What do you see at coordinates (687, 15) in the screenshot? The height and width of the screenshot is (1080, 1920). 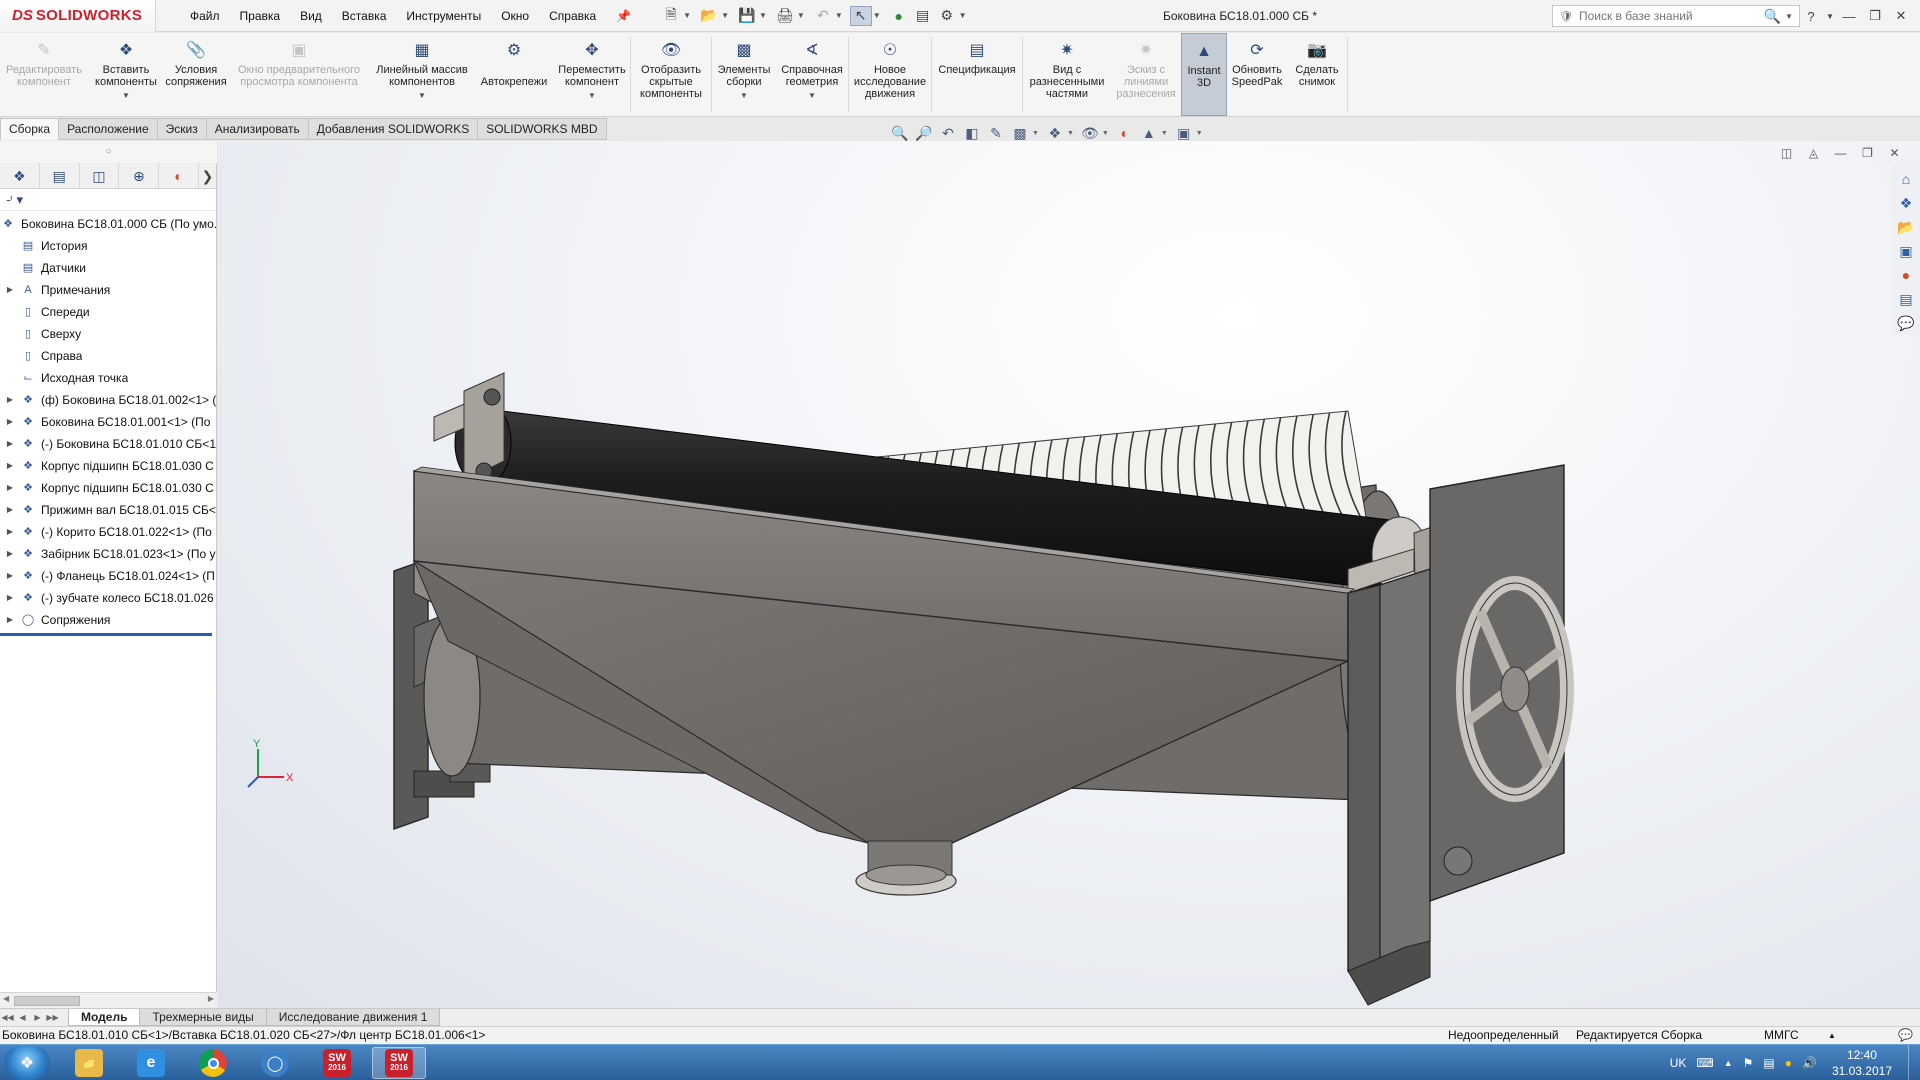 I see `new-caret-icon: ▼` at bounding box center [687, 15].